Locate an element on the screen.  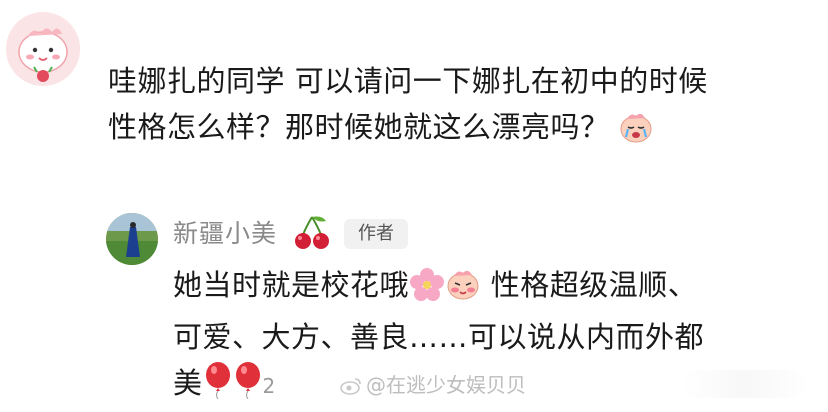
author-badge: 作者 is located at coordinates (376, 234).